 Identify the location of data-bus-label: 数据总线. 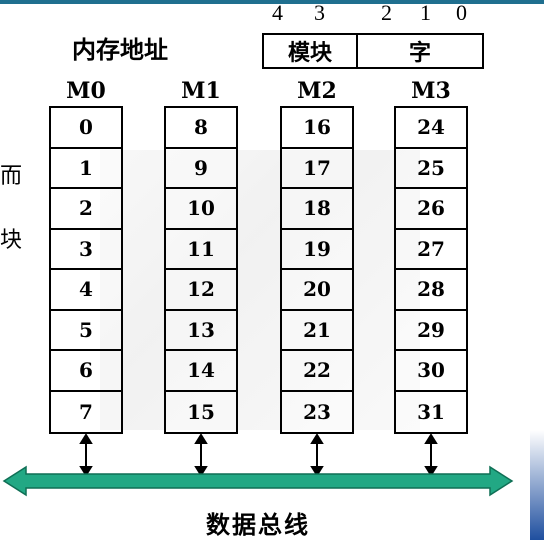
(258, 525).